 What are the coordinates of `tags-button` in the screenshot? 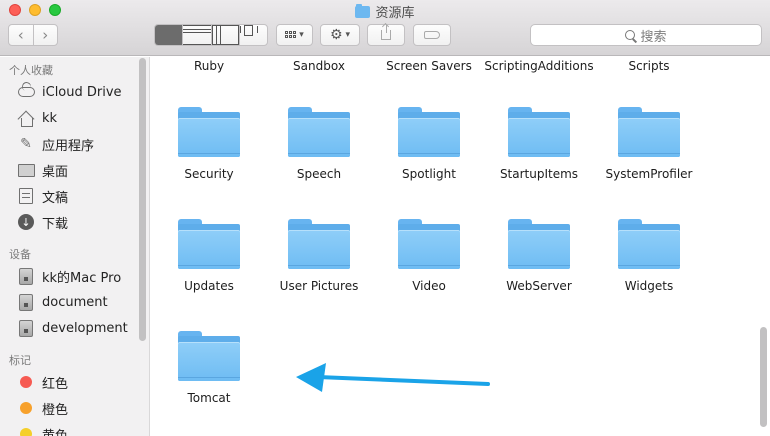 It's located at (432, 35).